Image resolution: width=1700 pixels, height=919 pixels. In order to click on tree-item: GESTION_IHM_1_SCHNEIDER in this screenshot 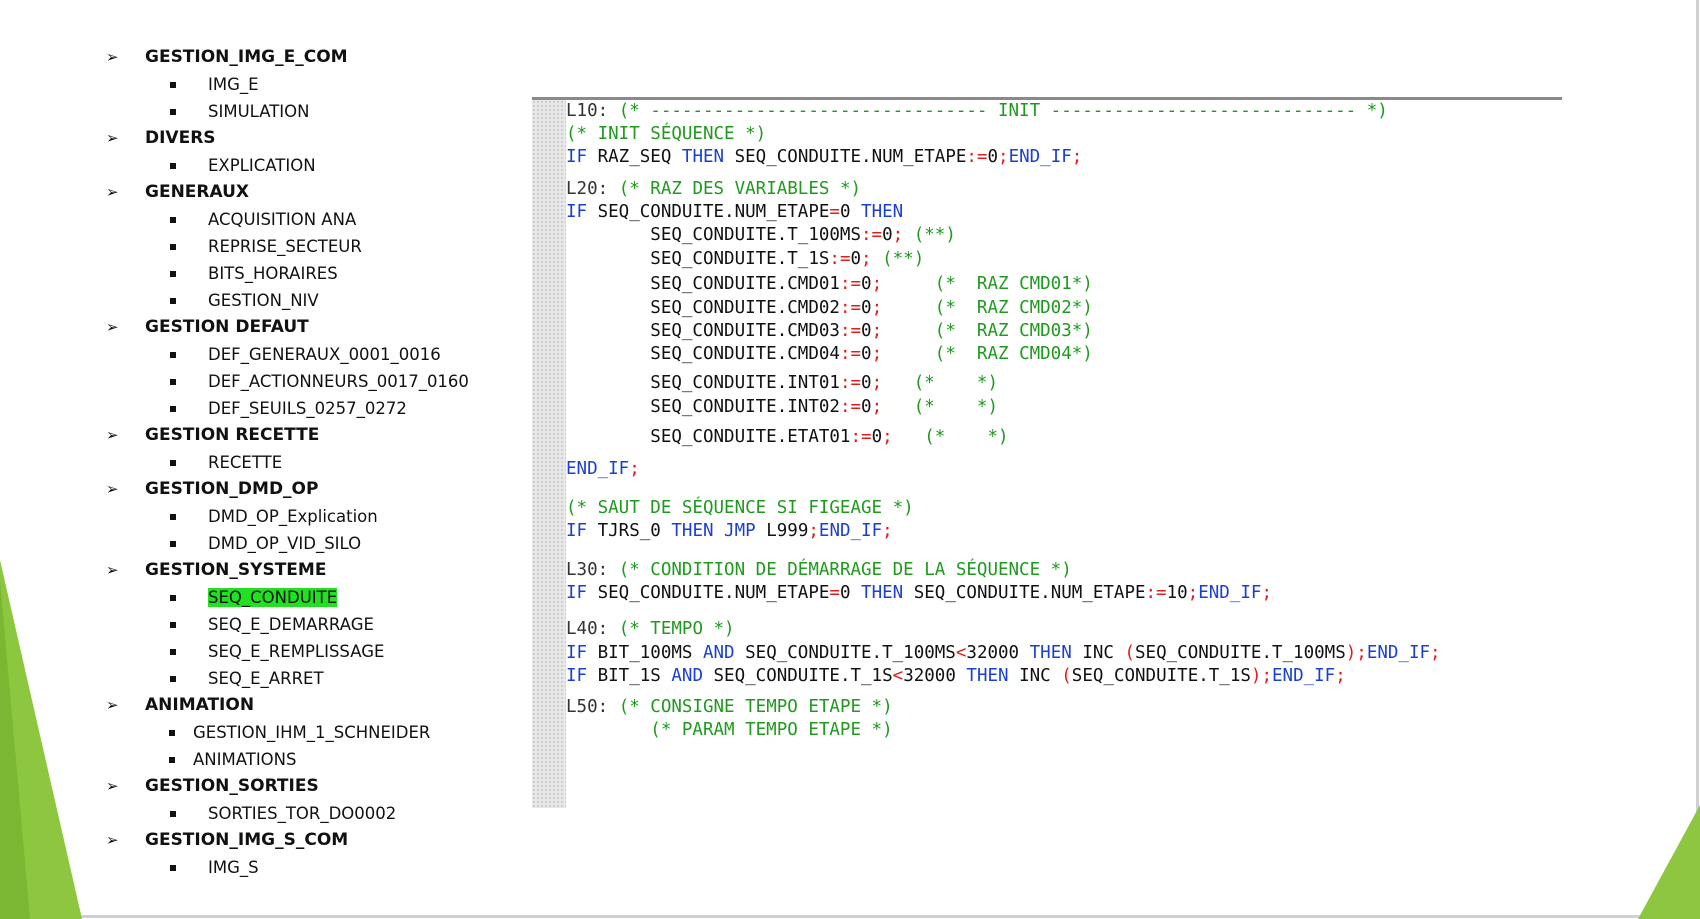, I will do `click(316, 732)`.